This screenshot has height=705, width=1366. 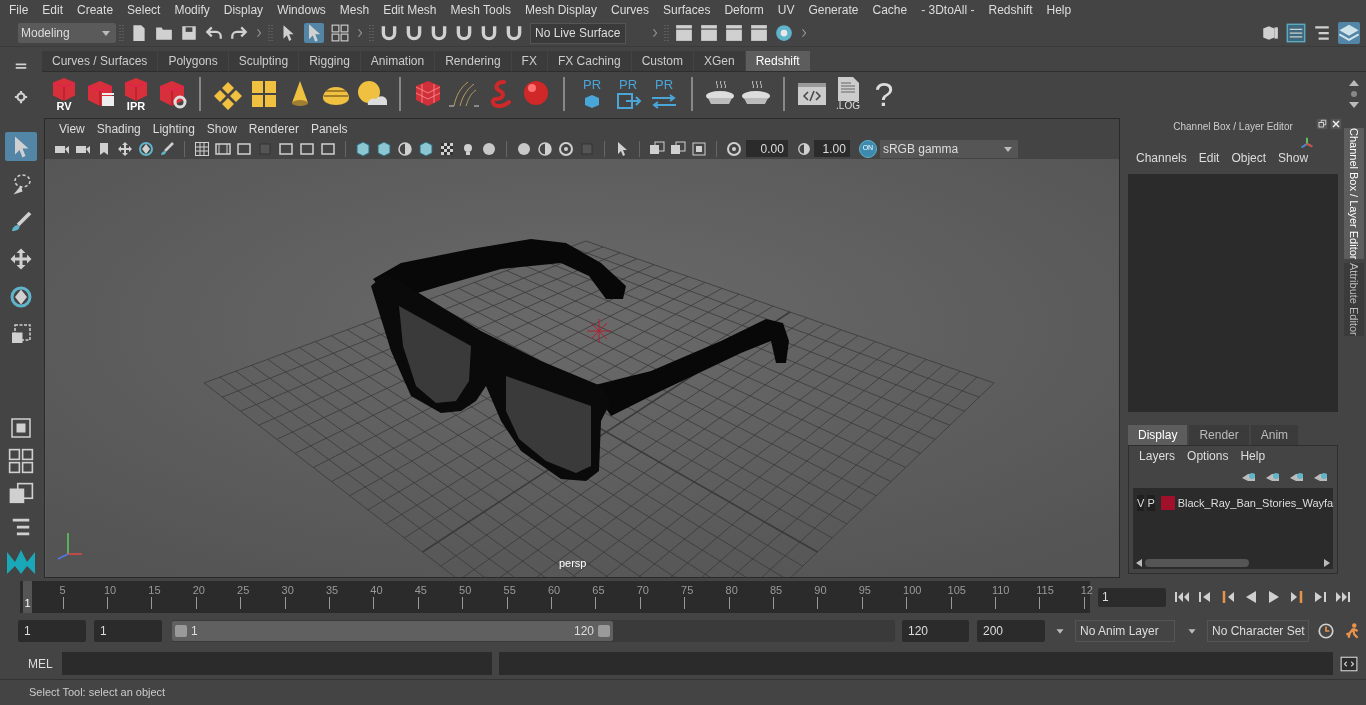 What do you see at coordinates (45, 663) in the screenshot?
I see `command-language-label: MEL` at bounding box center [45, 663].